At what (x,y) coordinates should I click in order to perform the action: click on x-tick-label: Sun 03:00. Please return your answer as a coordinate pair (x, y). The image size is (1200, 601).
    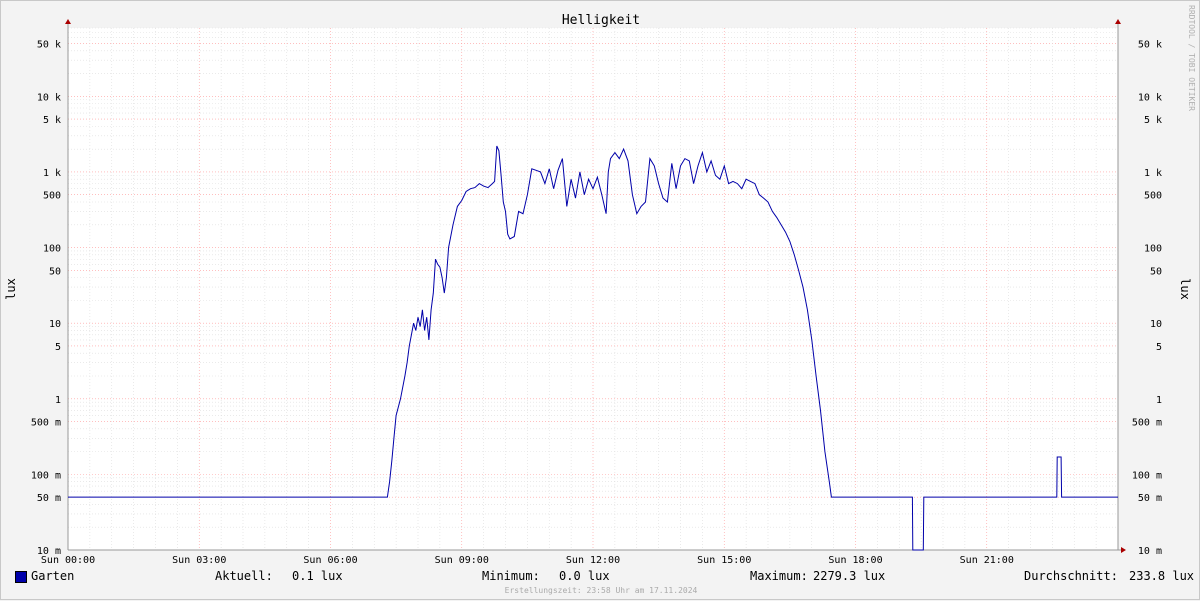
    Looking at the image, I should click on (199, 560).